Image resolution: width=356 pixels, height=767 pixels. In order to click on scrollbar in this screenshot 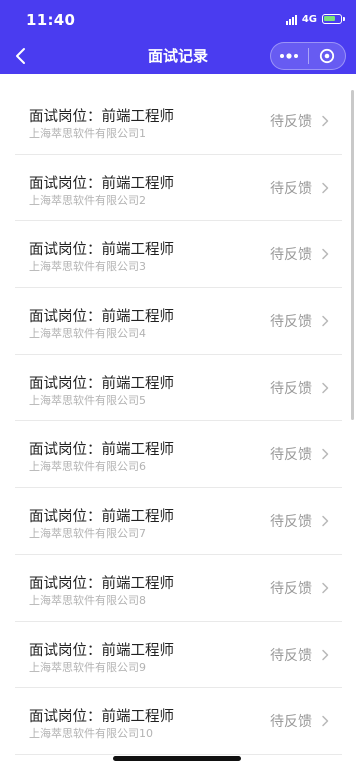, I will do `click(352, 255)`.